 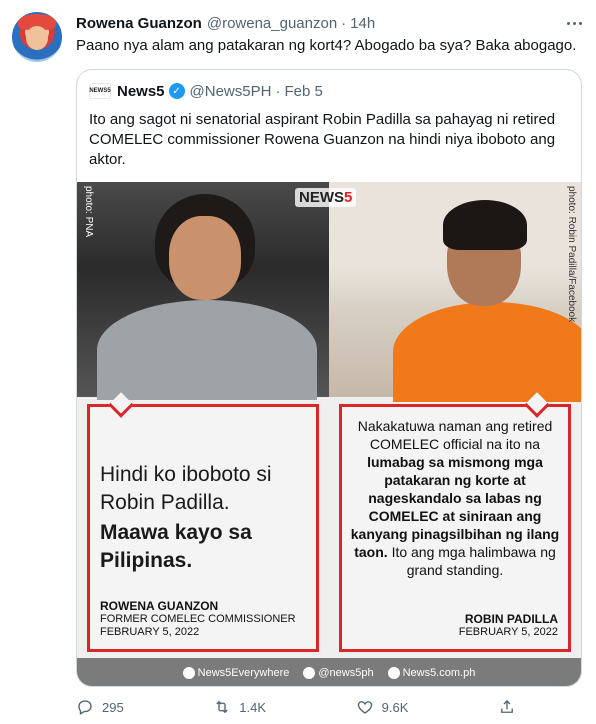 What do you see at coordinates (309, 673) in the screenshot?
I see `twitter-icon` at bounding box center [309, 673].